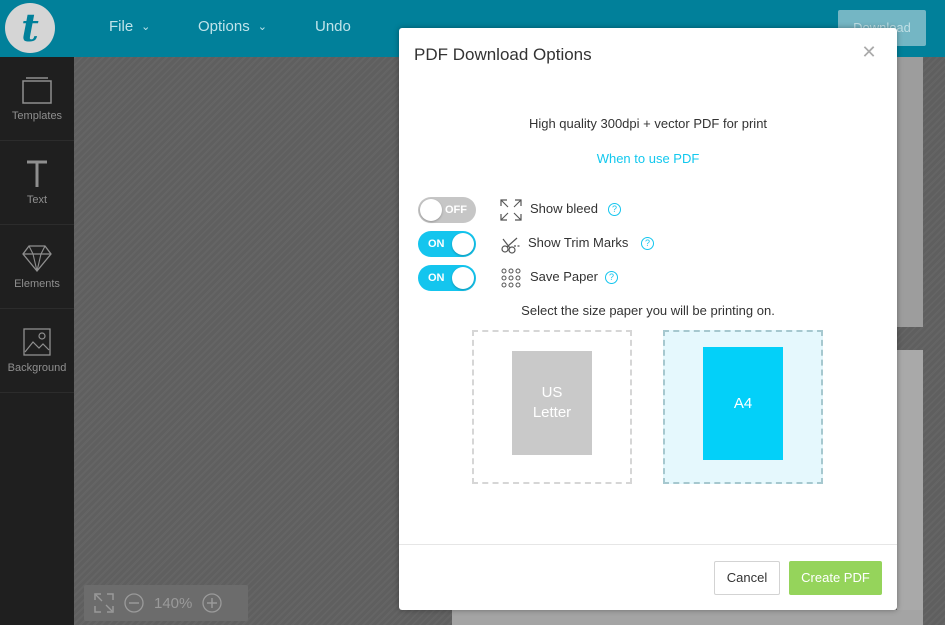 This screenshot has width=945, height=625. What do you see at coordinates (552, 403) in the screenshot?
I see `us-letter-sheet: US Letter` at bounding box center [552, 403].